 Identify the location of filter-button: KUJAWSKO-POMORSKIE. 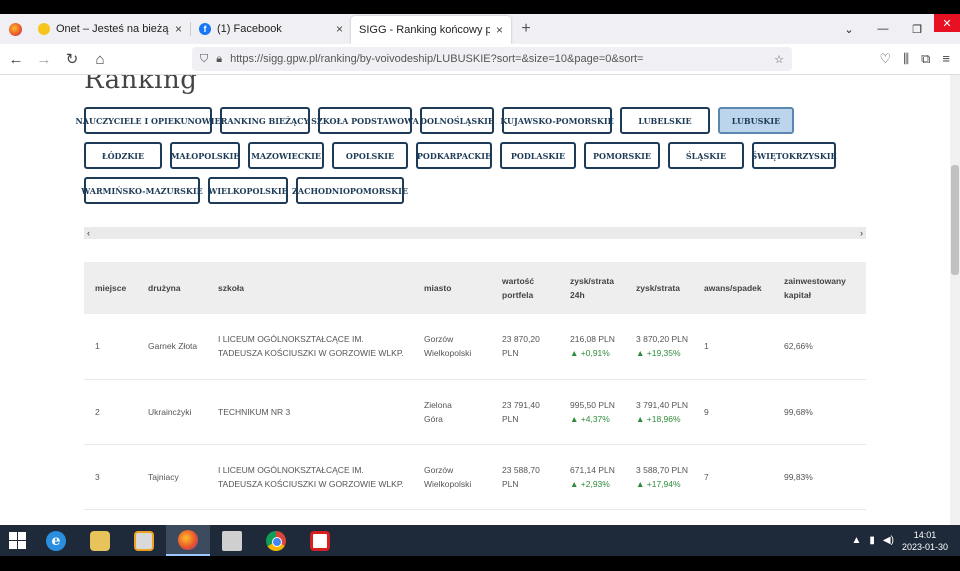
(557, 120).